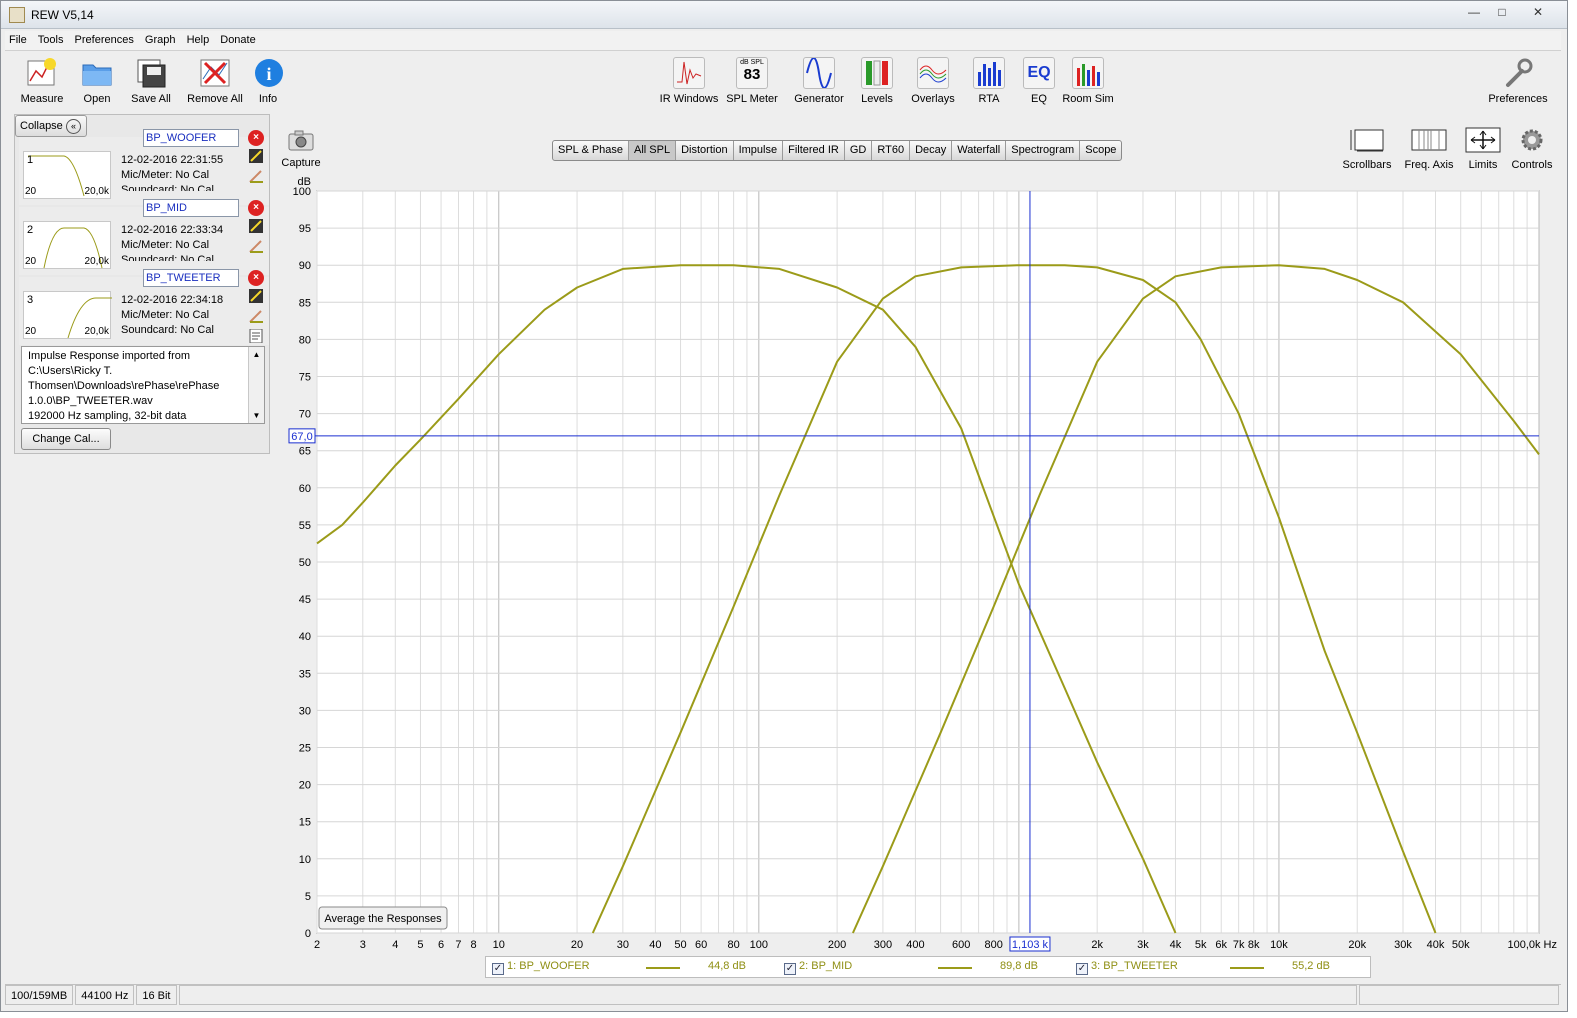 The image size is (1577, 1018). I want to click on tab-decay: Decay, so click(931, 150).